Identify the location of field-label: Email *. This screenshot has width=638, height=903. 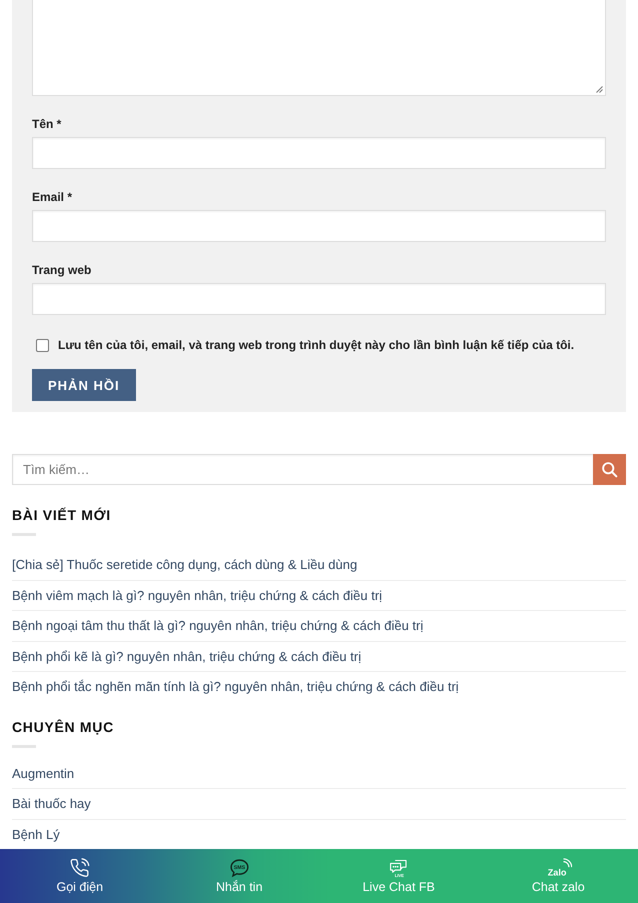
(52, 197).